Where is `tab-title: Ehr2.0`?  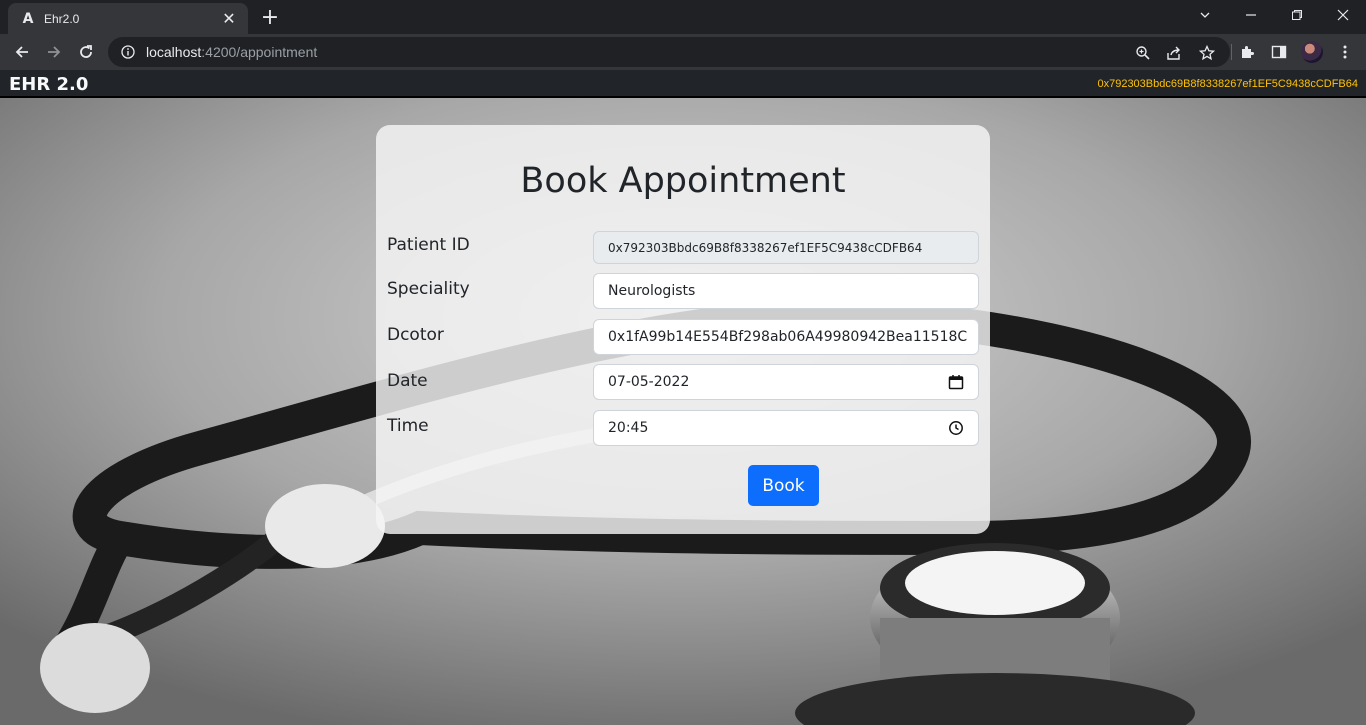
tab-title: Ehr2.0 is located at coordinates (62, 18).